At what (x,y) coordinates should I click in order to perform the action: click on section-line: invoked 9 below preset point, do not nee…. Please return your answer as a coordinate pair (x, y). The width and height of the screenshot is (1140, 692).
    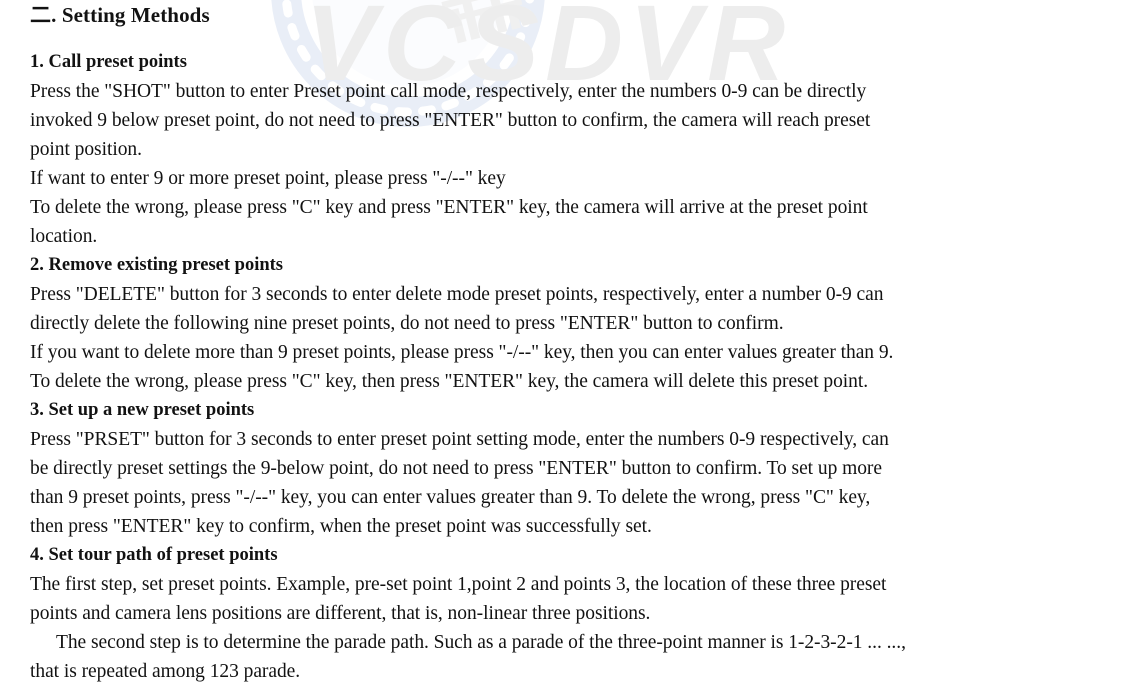
    Looking at the image, I should click on (450, 120).